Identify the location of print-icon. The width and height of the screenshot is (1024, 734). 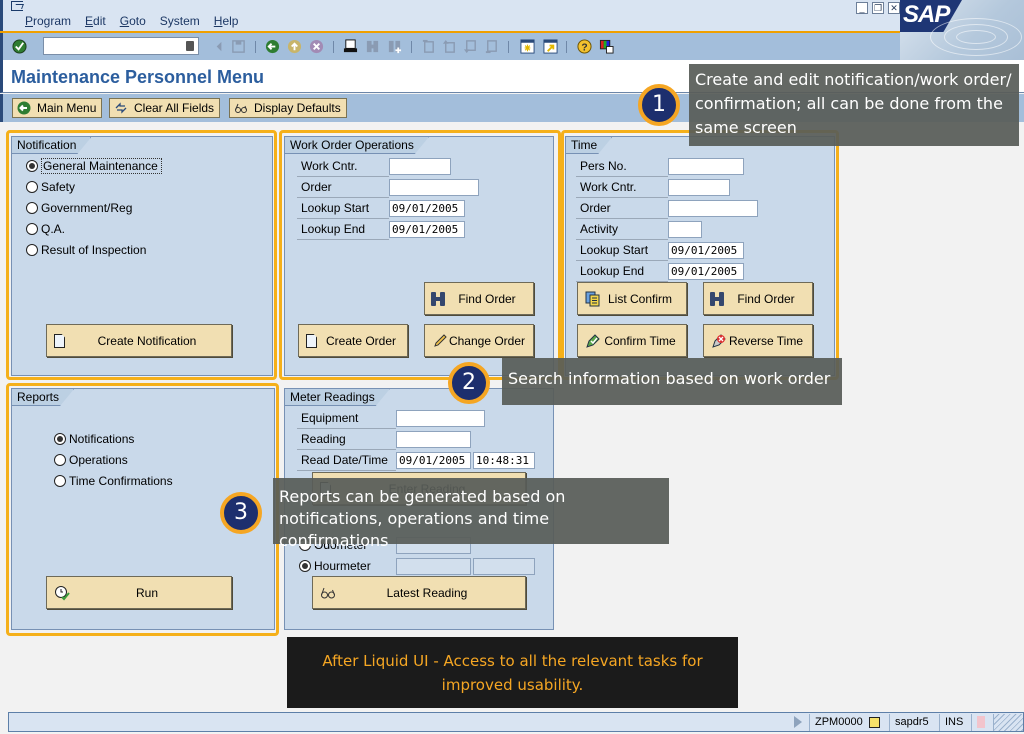
(350, 46).